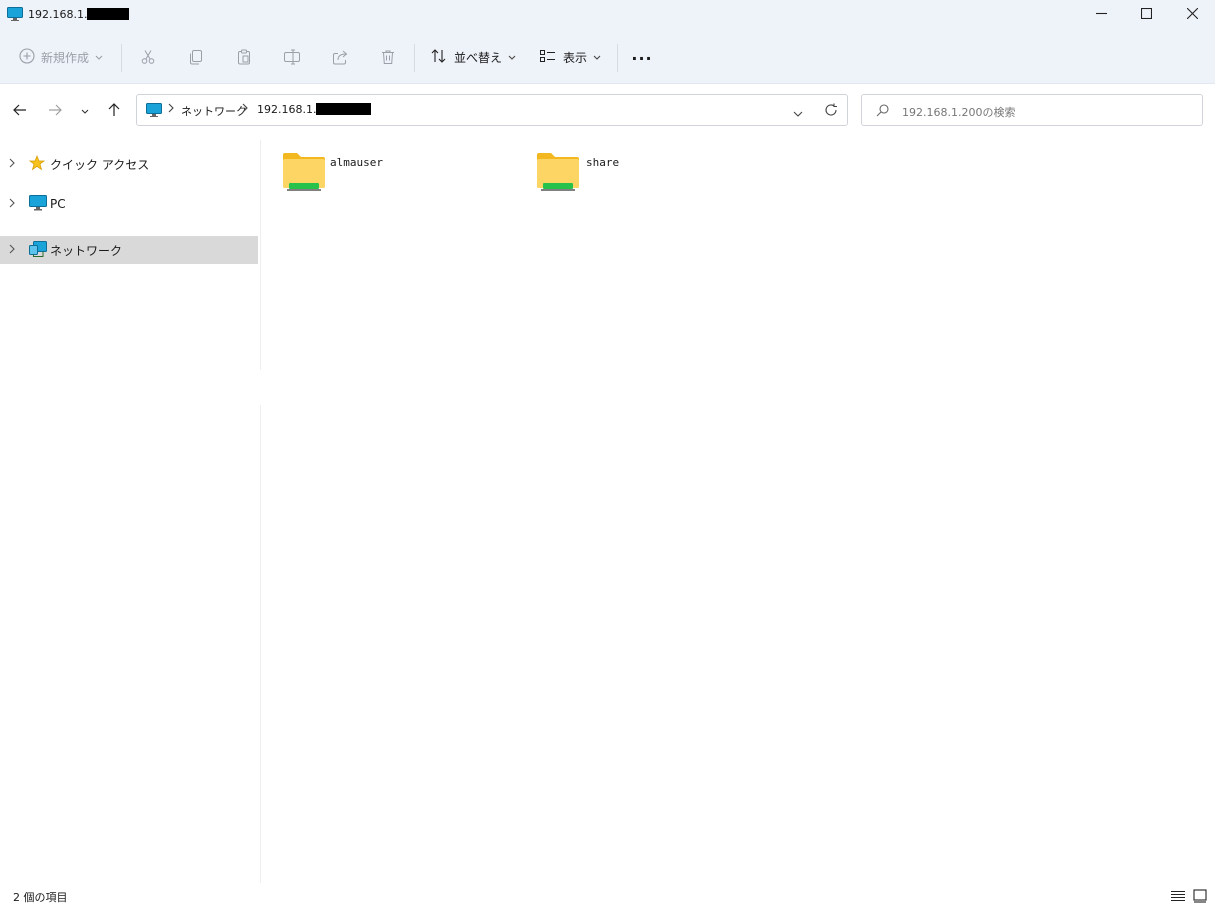  I want to click on close-button, so click(1192, 15).